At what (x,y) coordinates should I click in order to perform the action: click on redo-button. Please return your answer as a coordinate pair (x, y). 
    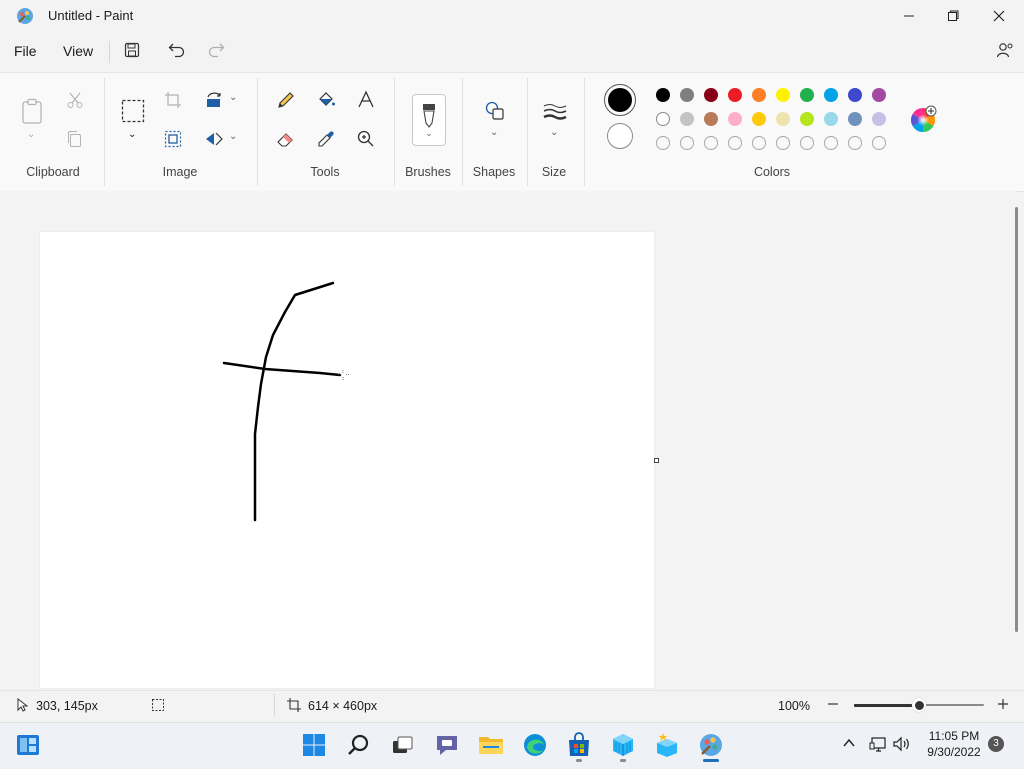
    Looking at the image, I should click on (216, 50).